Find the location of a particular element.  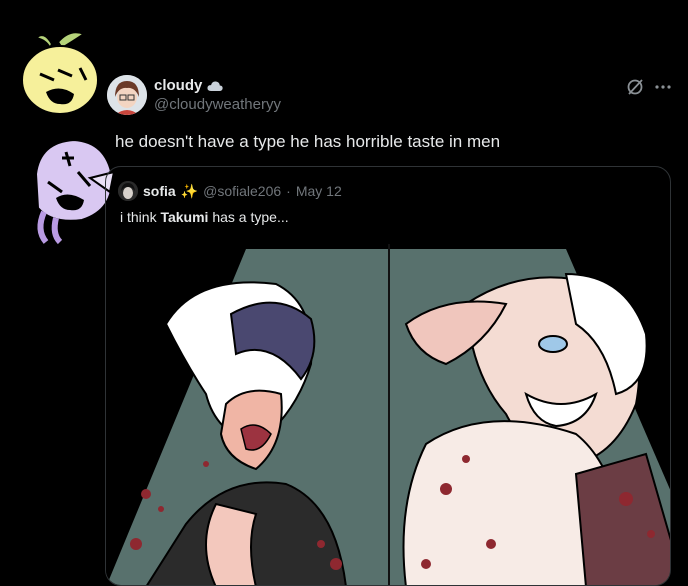

grok-icon is located at coordinates (635, 87).